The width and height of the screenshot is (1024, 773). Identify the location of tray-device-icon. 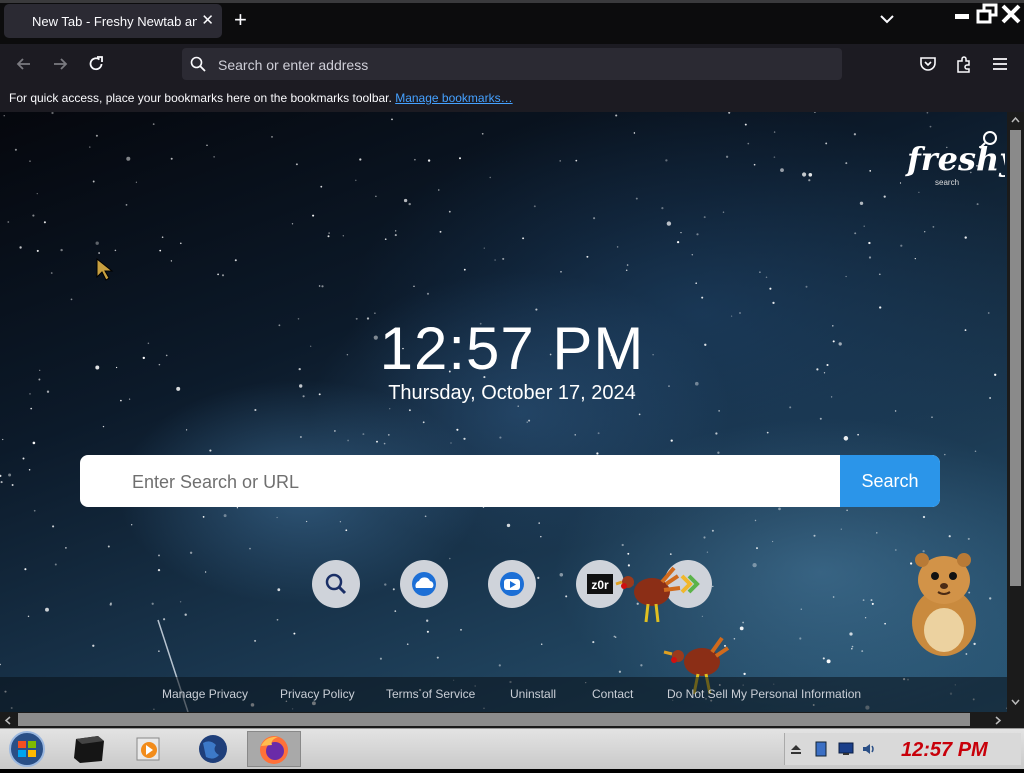
(821, 749).